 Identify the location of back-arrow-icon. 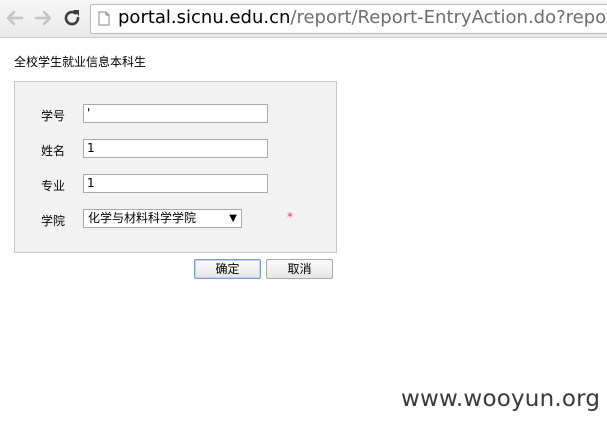
(15, 18).